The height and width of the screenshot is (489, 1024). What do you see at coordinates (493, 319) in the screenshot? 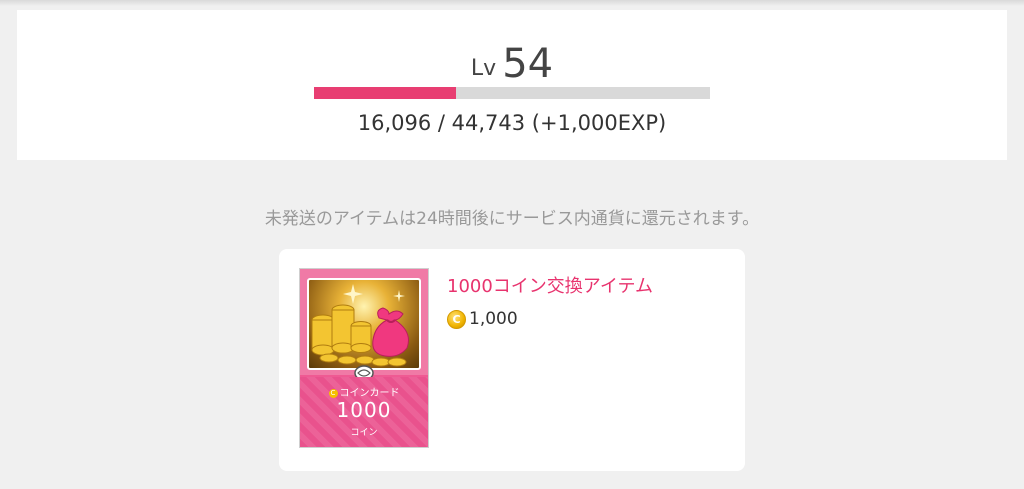
I see `price-value: 1,000` at bounding box center [493, 319].